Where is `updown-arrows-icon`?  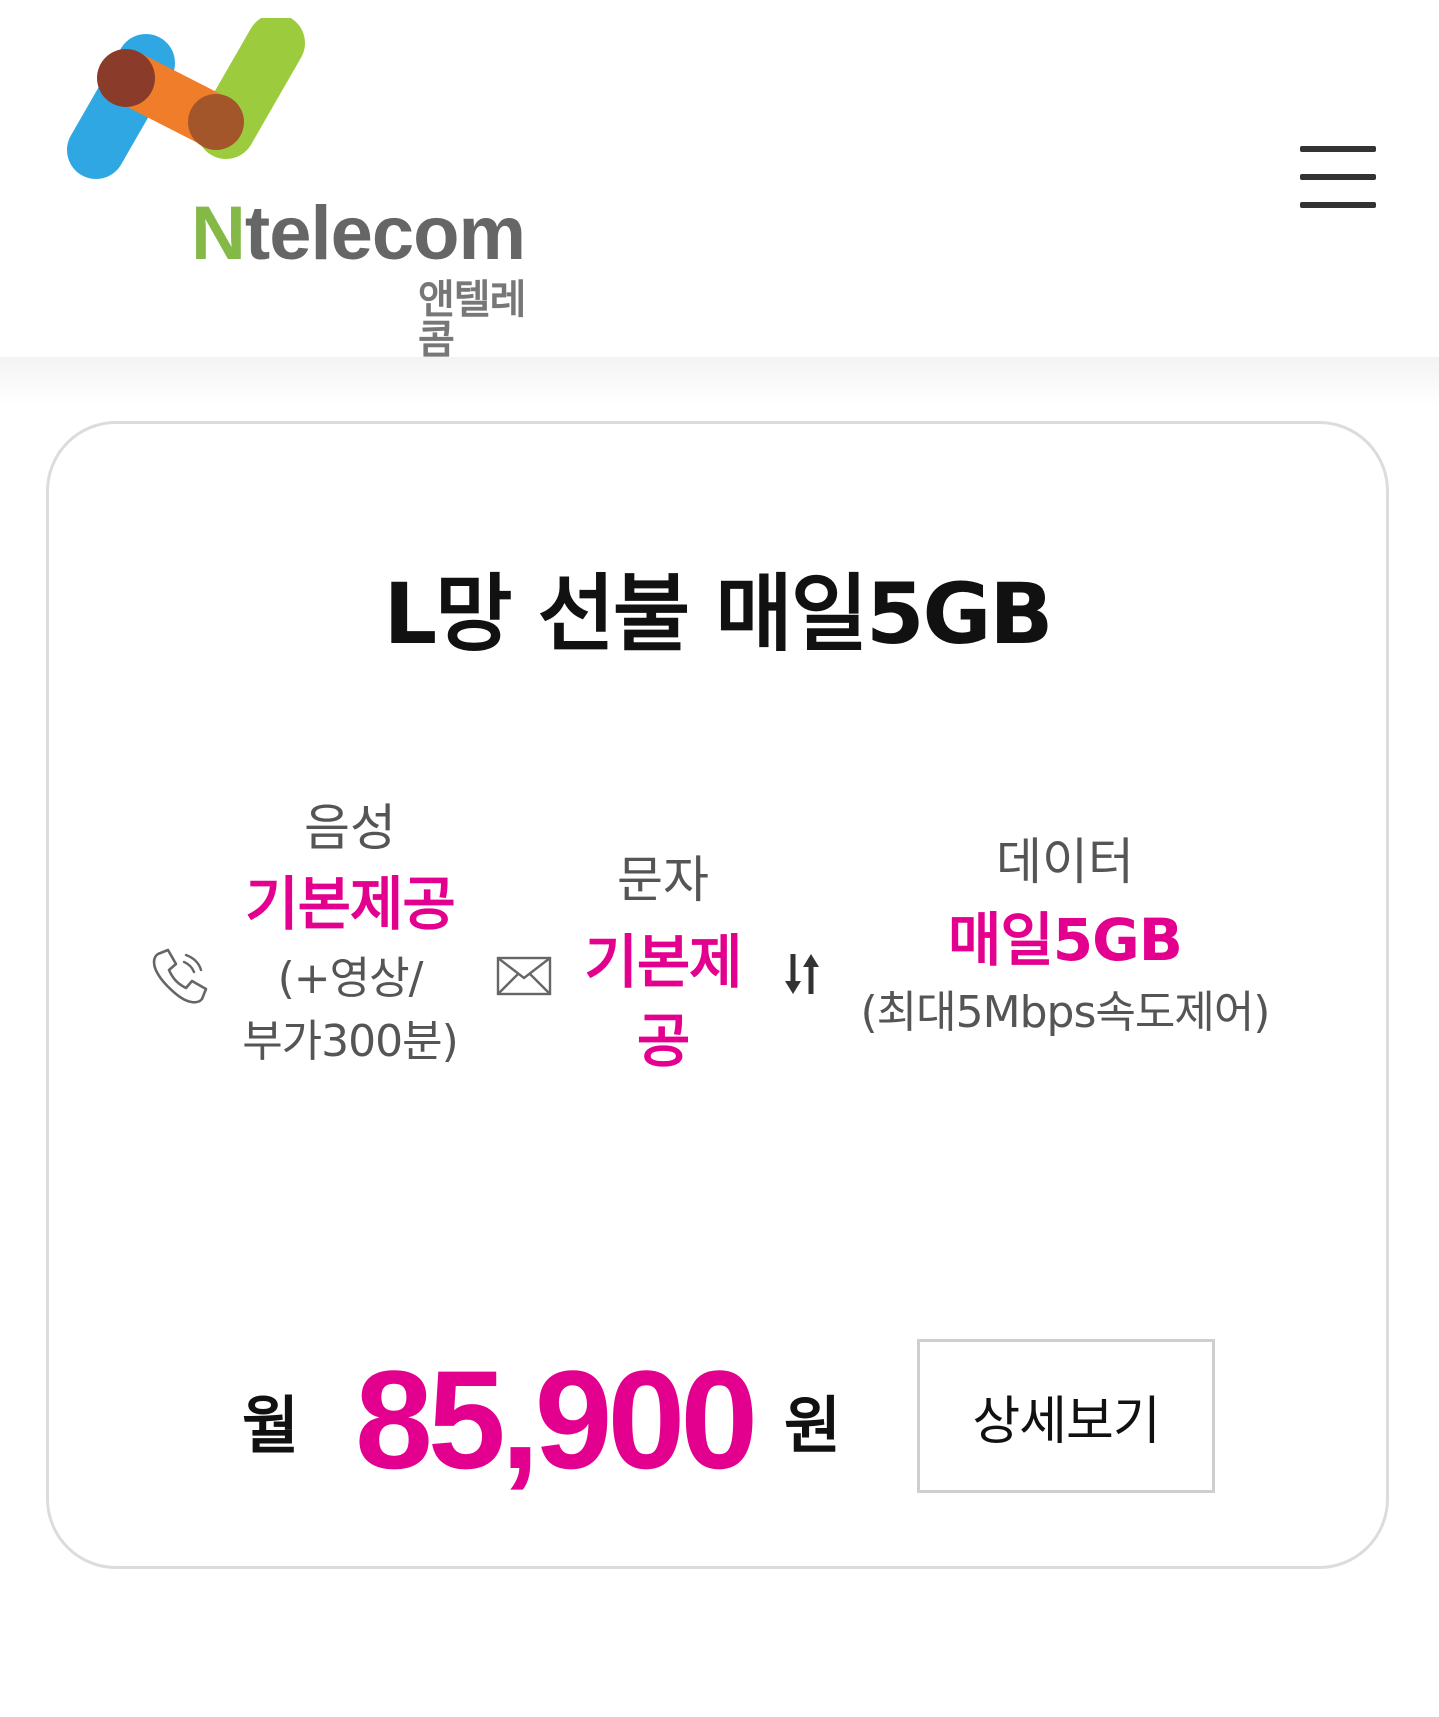
updown-arrows-icon is located at coordinates (802, 974).